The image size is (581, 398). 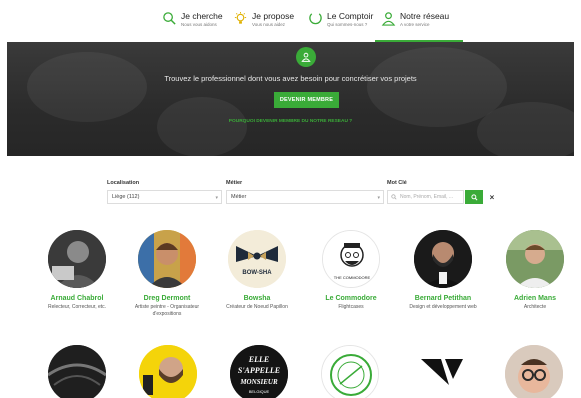 I want to click on member-card: Adrien Mans Architecte, so click(x=535, y=270).